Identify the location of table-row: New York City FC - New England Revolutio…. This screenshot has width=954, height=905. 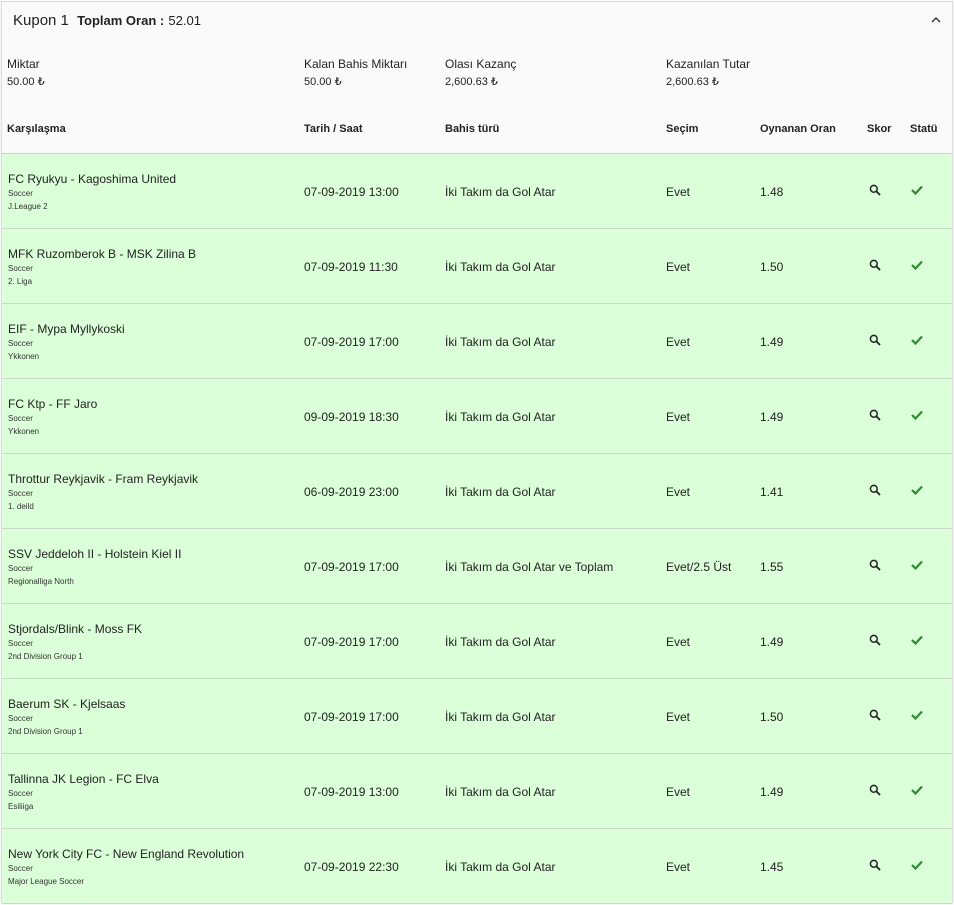
(477, 866).